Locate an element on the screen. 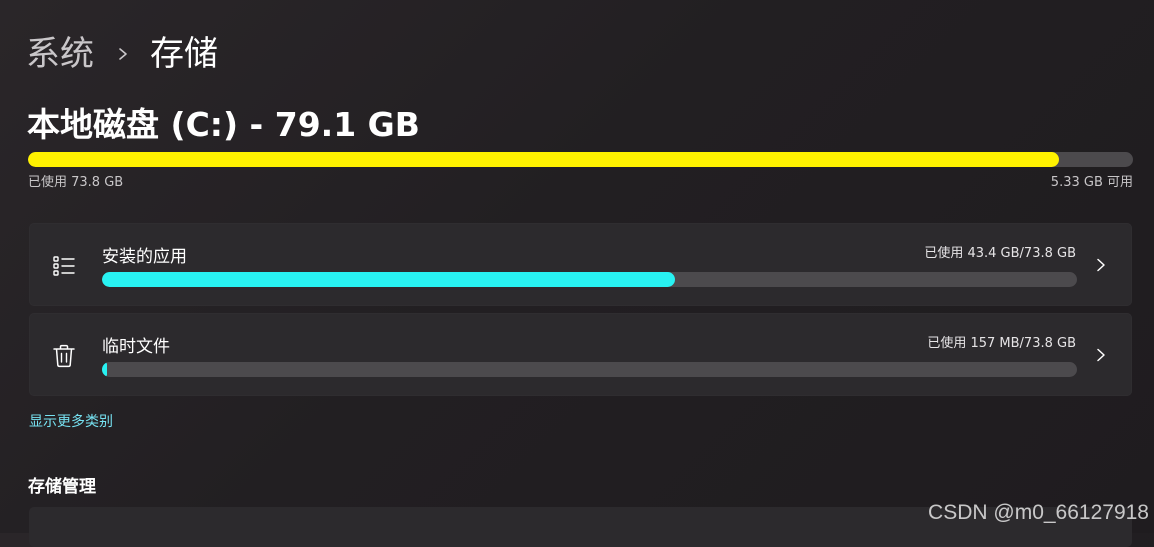 The height and width of the screenshot is (547, 1154). category-card-temp-files: 临时文件 已使用 157 MB/73.8 GB is located at coordinates (580, 354).